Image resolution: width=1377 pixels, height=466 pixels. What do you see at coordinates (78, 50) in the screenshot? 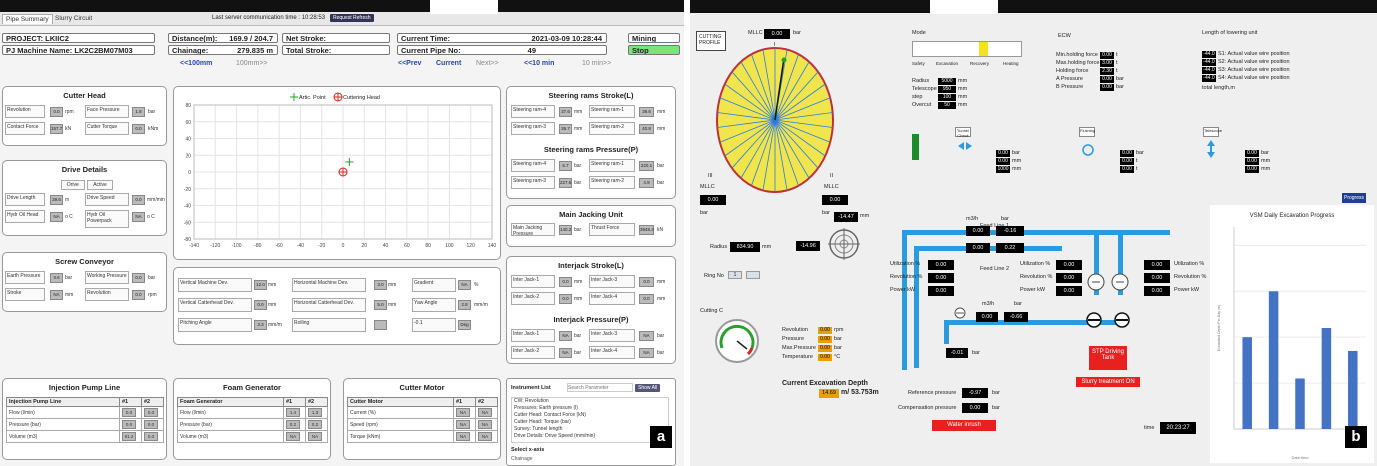
I see `machine-box: PJ Machine Name: LK2C2BM07M03` at bounding box center [78, 50].